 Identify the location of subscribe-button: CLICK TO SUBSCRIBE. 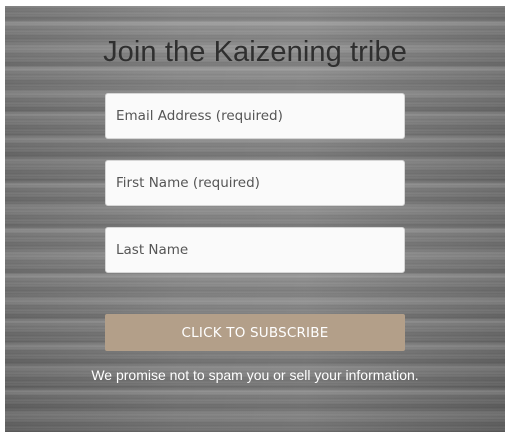
(255, 332).